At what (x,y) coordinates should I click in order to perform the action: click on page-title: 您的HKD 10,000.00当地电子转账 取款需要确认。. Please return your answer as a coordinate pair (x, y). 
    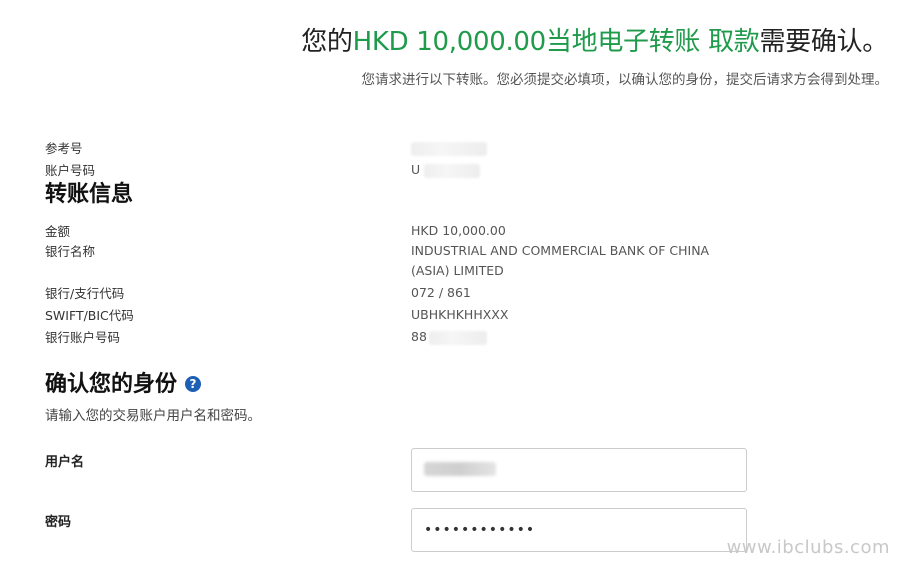
    Looking at the image, I should click on (564, 42).